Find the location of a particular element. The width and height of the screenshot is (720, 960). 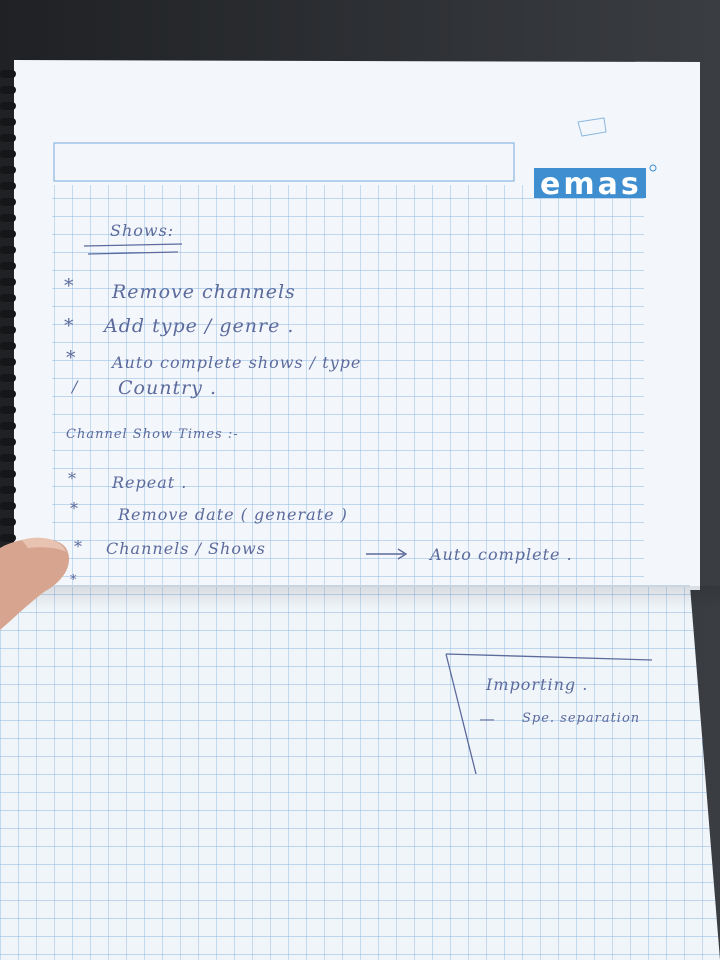

brand-logo: emas is located at coordinates (595, 183).